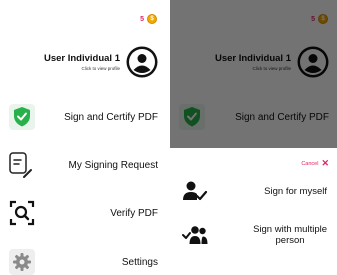 This screenshot has height=275, width=337. I want to click on close-icon: ✕, so click(325, 163).